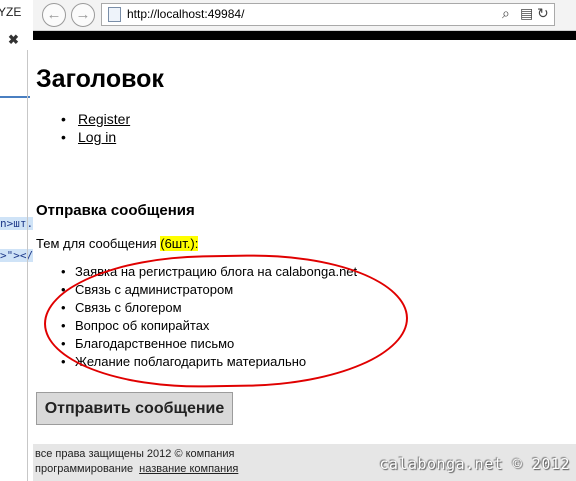 The image size is (576, 481). What do you see at coordinates (185, 14) in the screenshot?
I see `url-text: http://localhost:49984/` at bounding box center [185, 14].